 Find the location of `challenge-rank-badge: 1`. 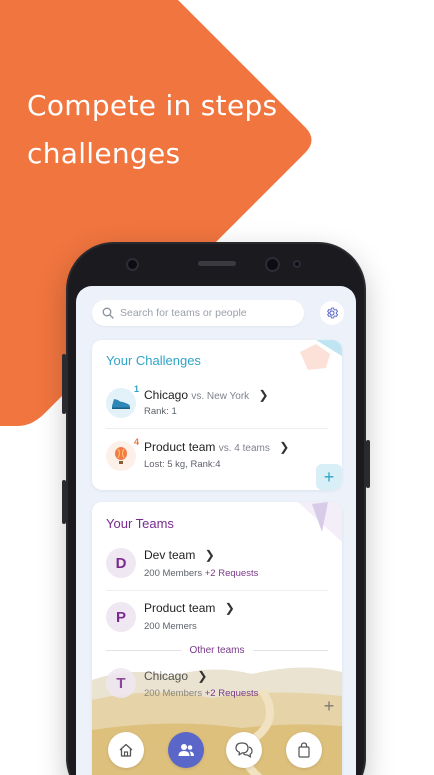

challenge-rank-badge: 1 is located at coordinates (137, 389).